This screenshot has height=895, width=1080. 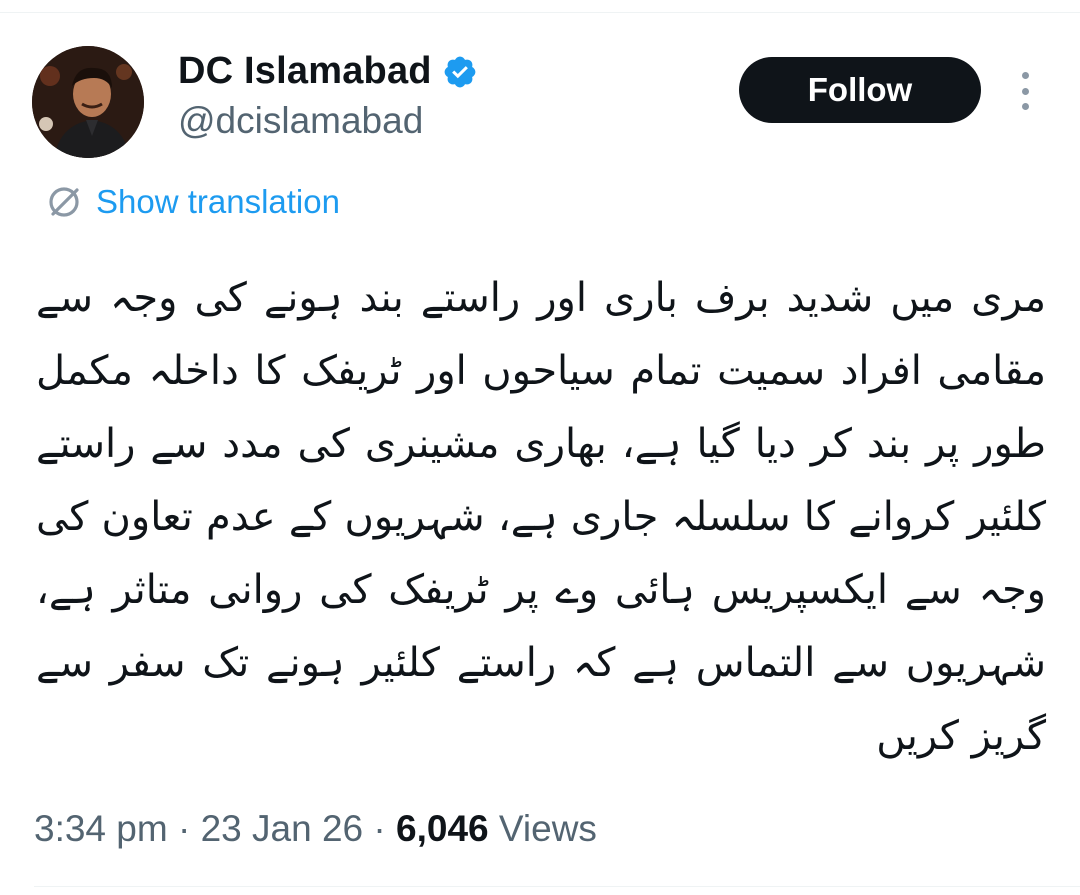 I want to click on more-vertical-icon, so click(x=1025, y=91).